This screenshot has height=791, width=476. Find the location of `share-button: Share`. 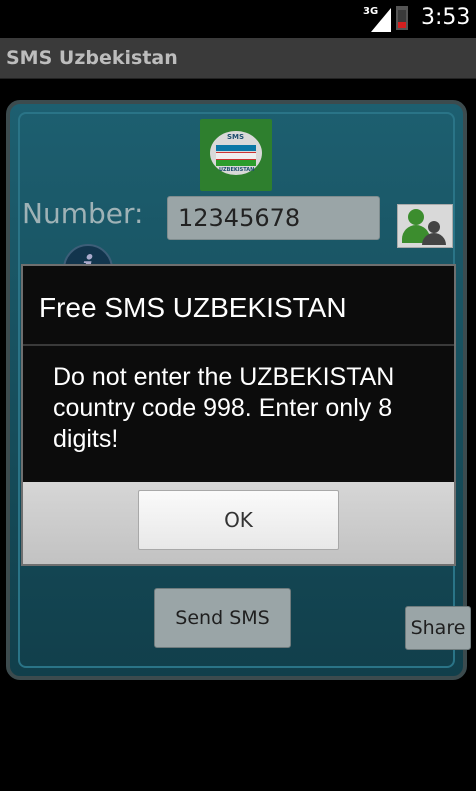

share-button: Share is located at coordinates (438, 628).